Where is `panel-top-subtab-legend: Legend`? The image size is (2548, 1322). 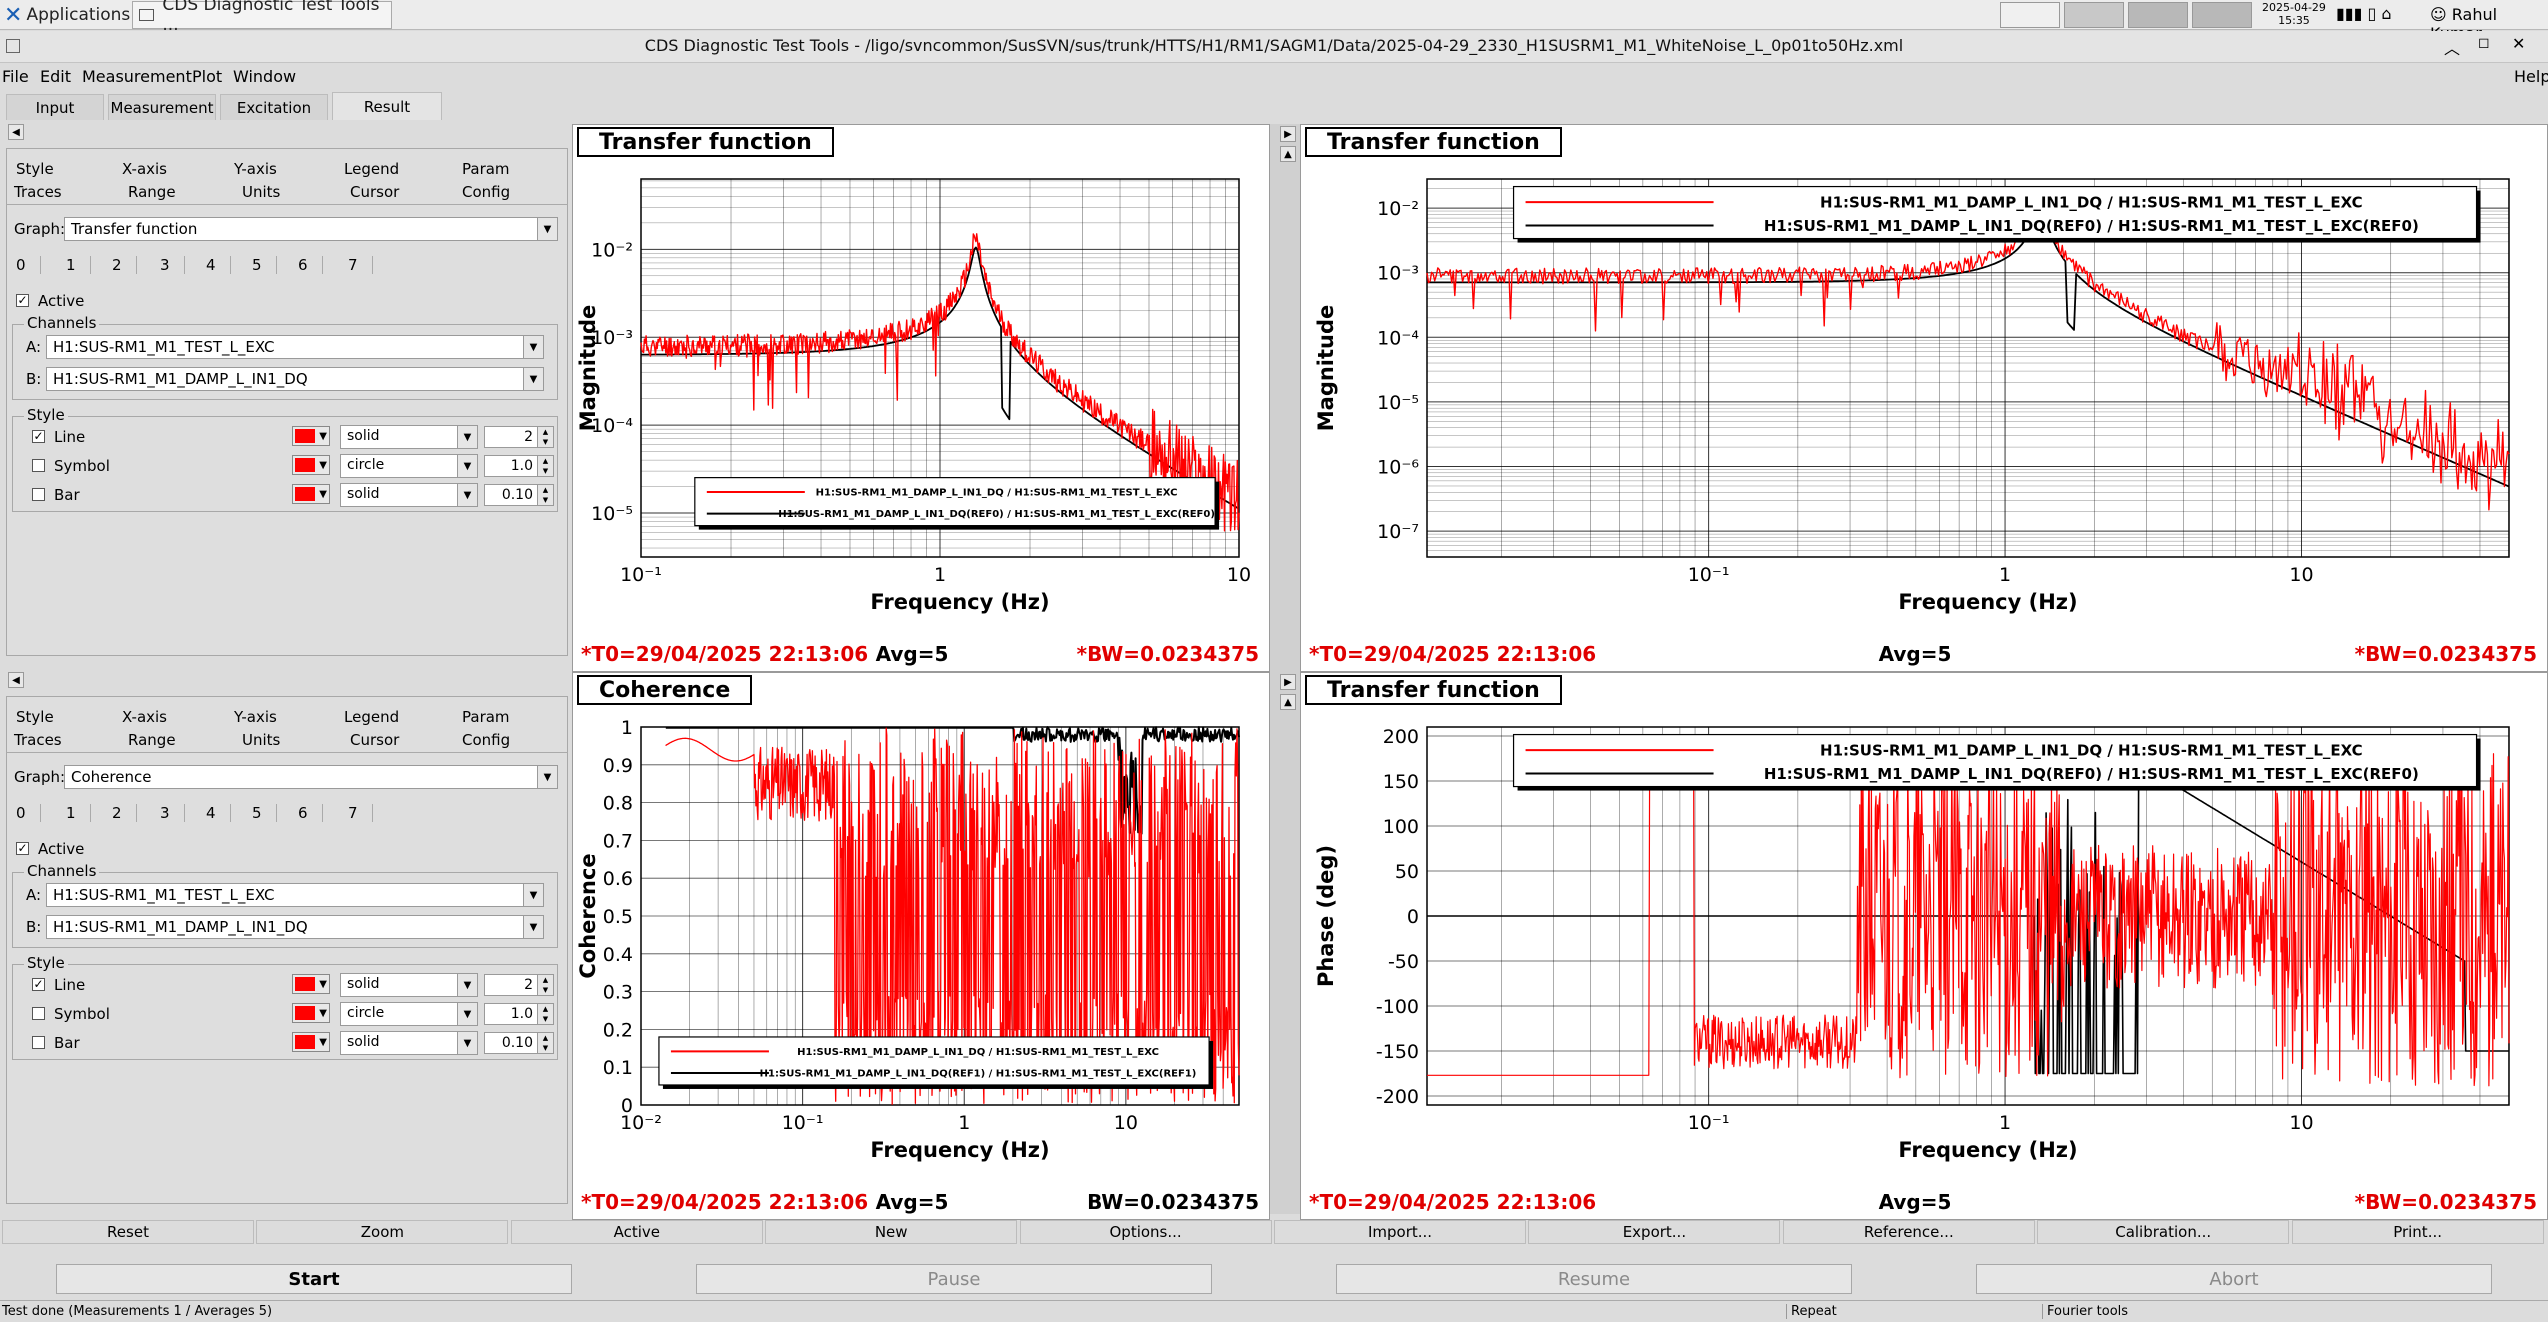 panel-top-subtab-legend: Legend is located at coordinates (371, 169).